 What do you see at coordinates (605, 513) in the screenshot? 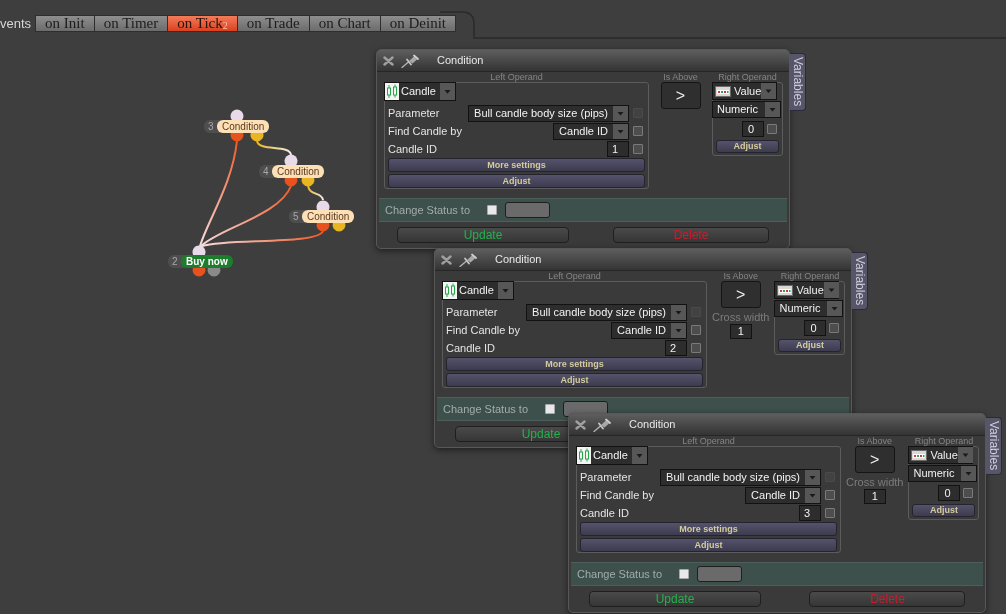
I see `field-label: Candle ID` at bounding box center [605, 513].